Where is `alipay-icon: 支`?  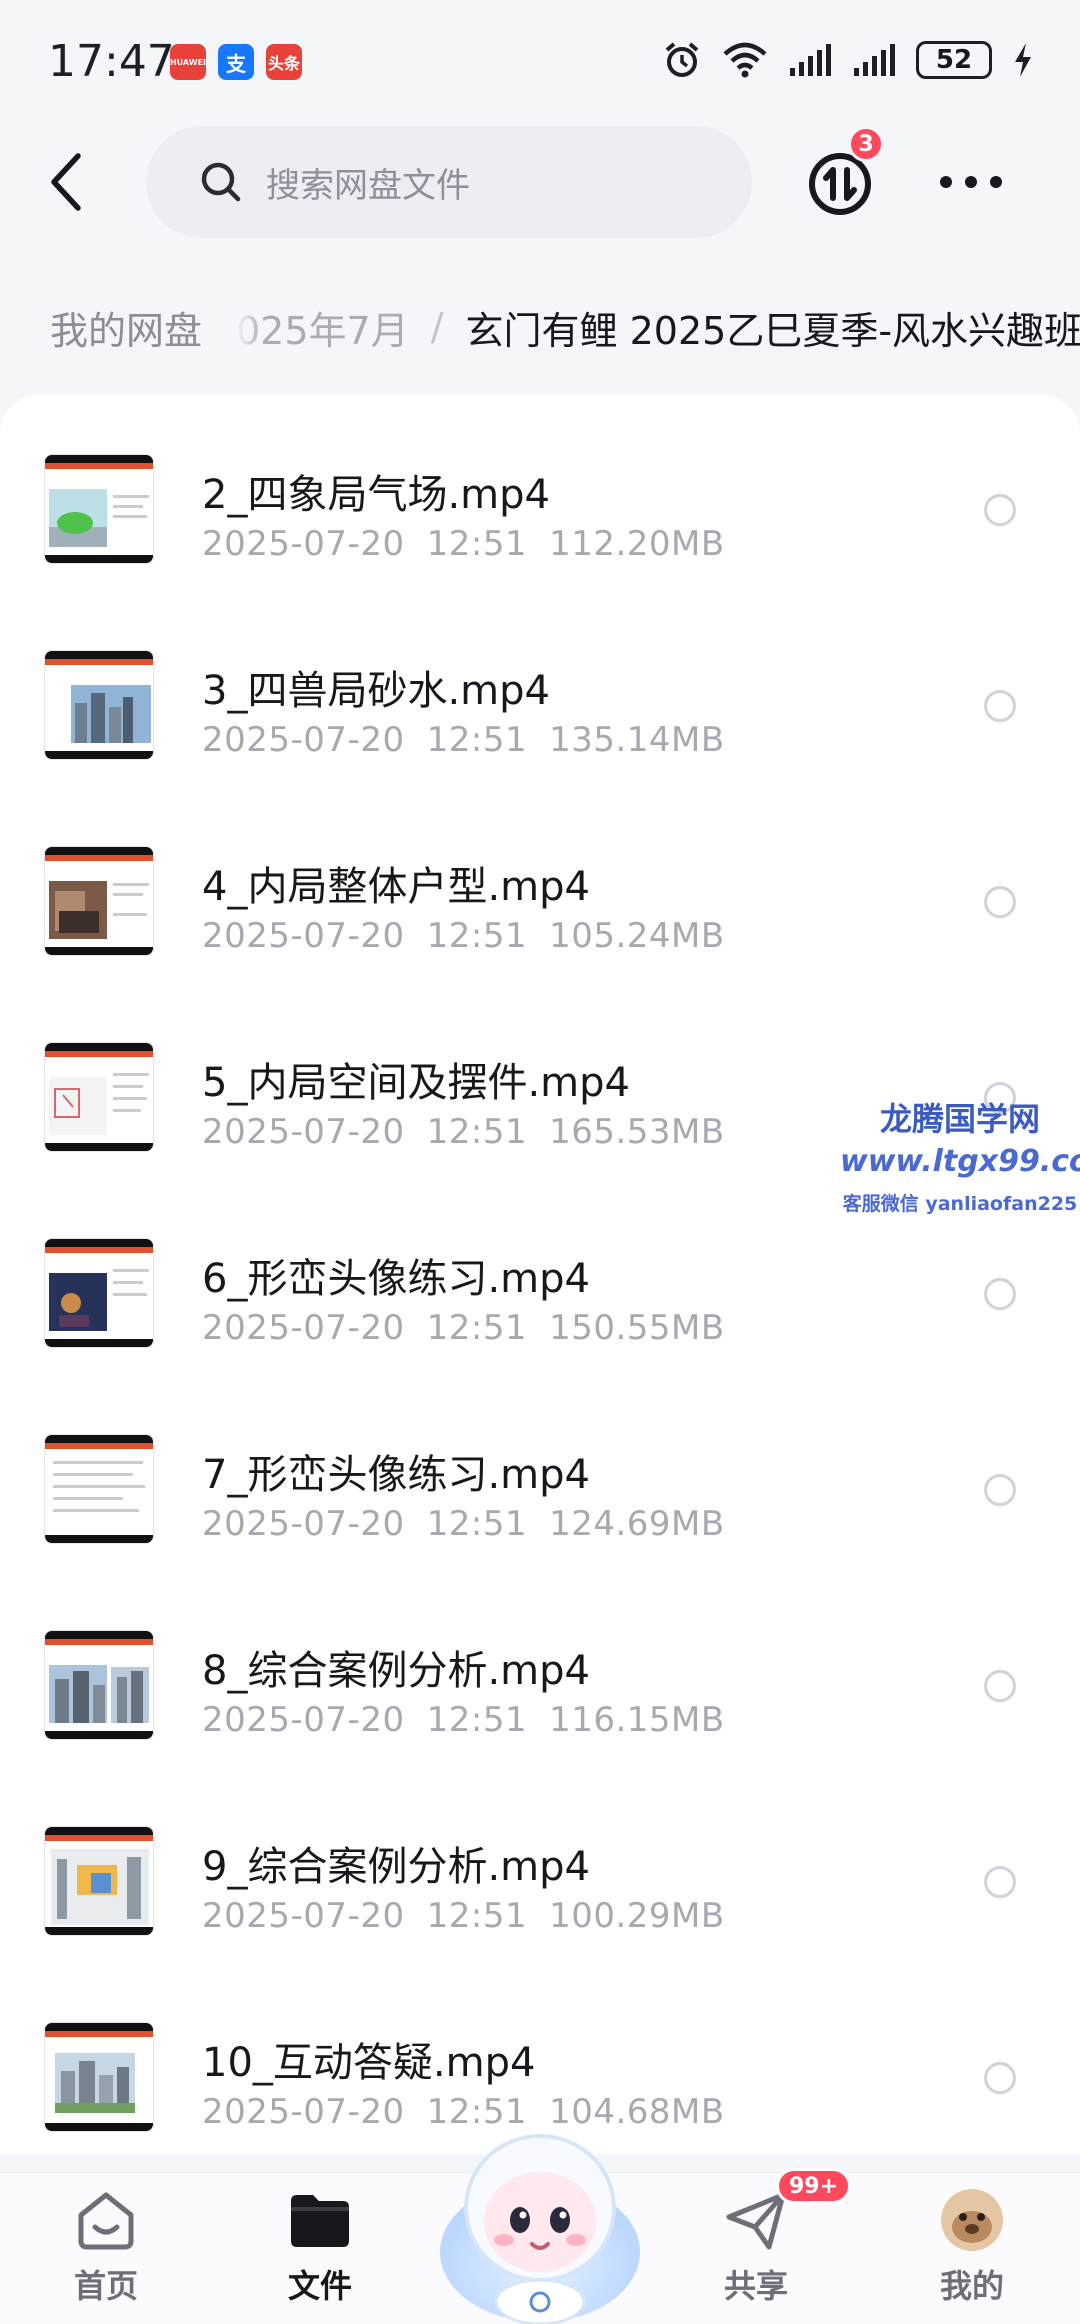
alipay-icon: 支 is located at coordinates (236, 62).